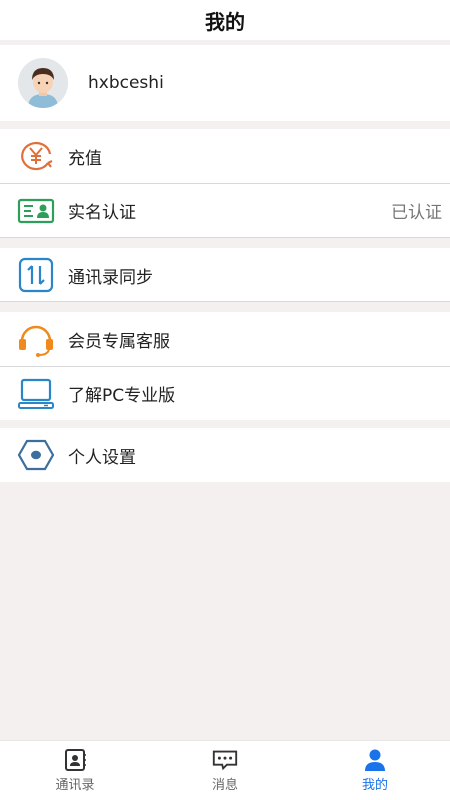 Image resolution: width=450 pixels, height=800 pixels. Describe the element at coordinates (43, 83) in the screenshot. I see `avatar` at that location.